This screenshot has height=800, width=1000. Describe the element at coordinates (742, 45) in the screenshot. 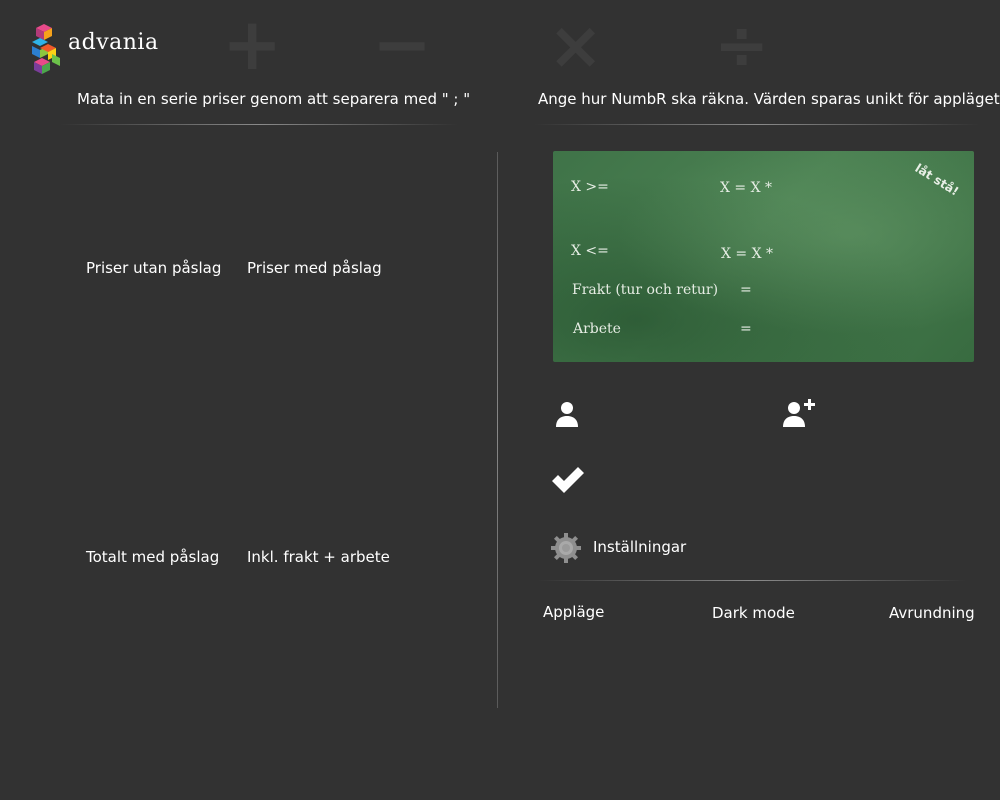

I see `divide-operator: ÷` at that location.